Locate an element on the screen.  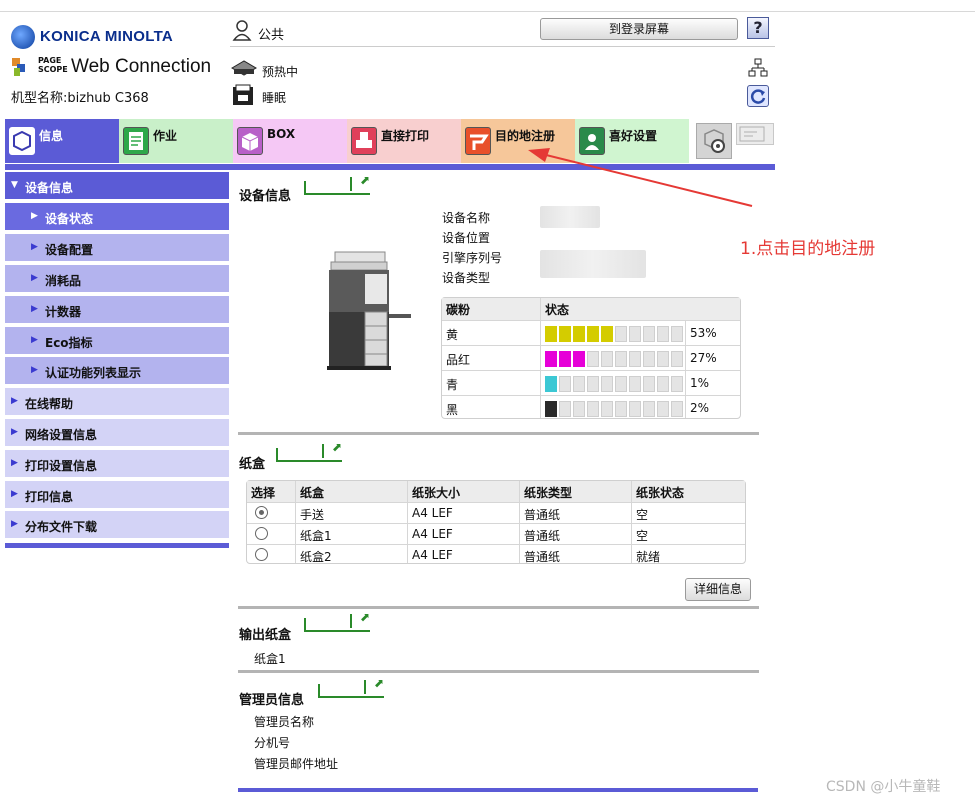
sidebar-label: 打印设置信息 is located at coordinates (61, 466).